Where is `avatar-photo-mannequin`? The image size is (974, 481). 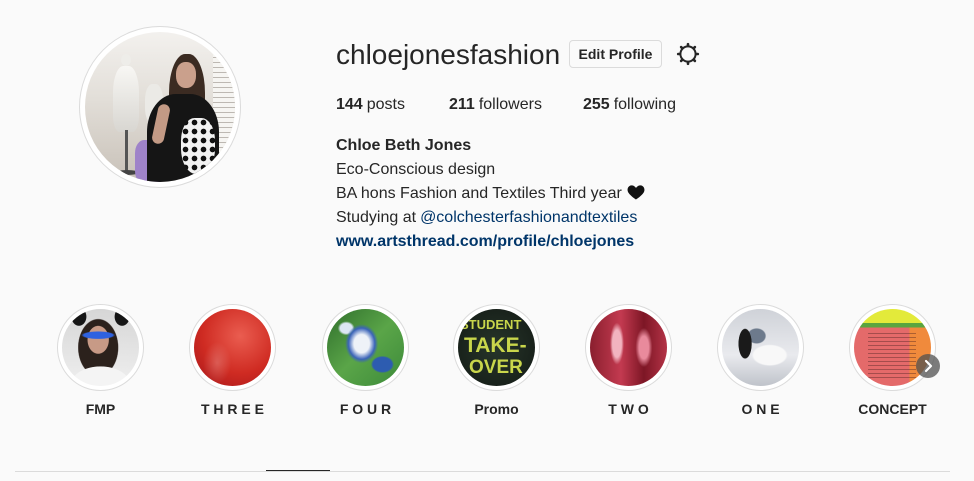 avatar-photo-mannequin is located at coordinates (126, 99).